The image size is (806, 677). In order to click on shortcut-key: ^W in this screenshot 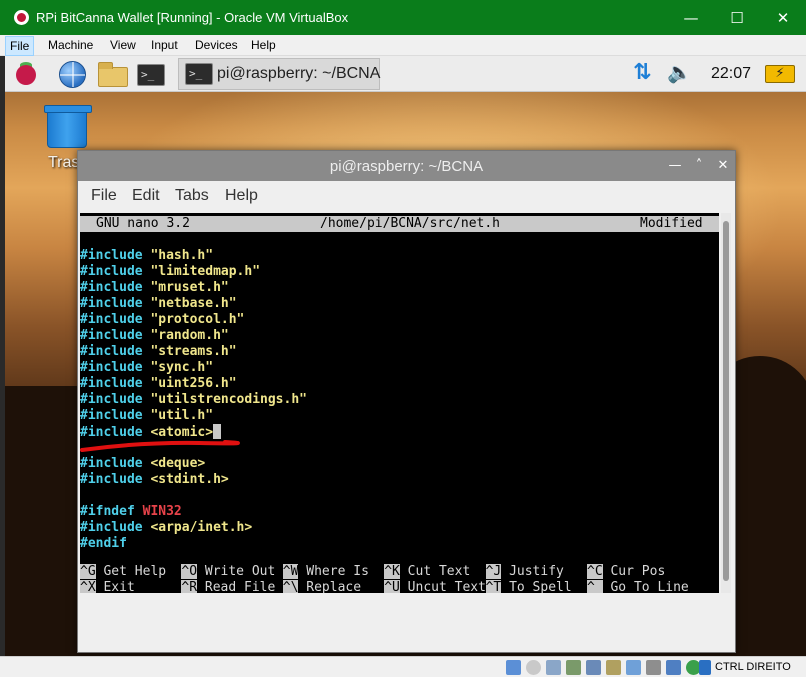, I will do `click(290, 571)`.